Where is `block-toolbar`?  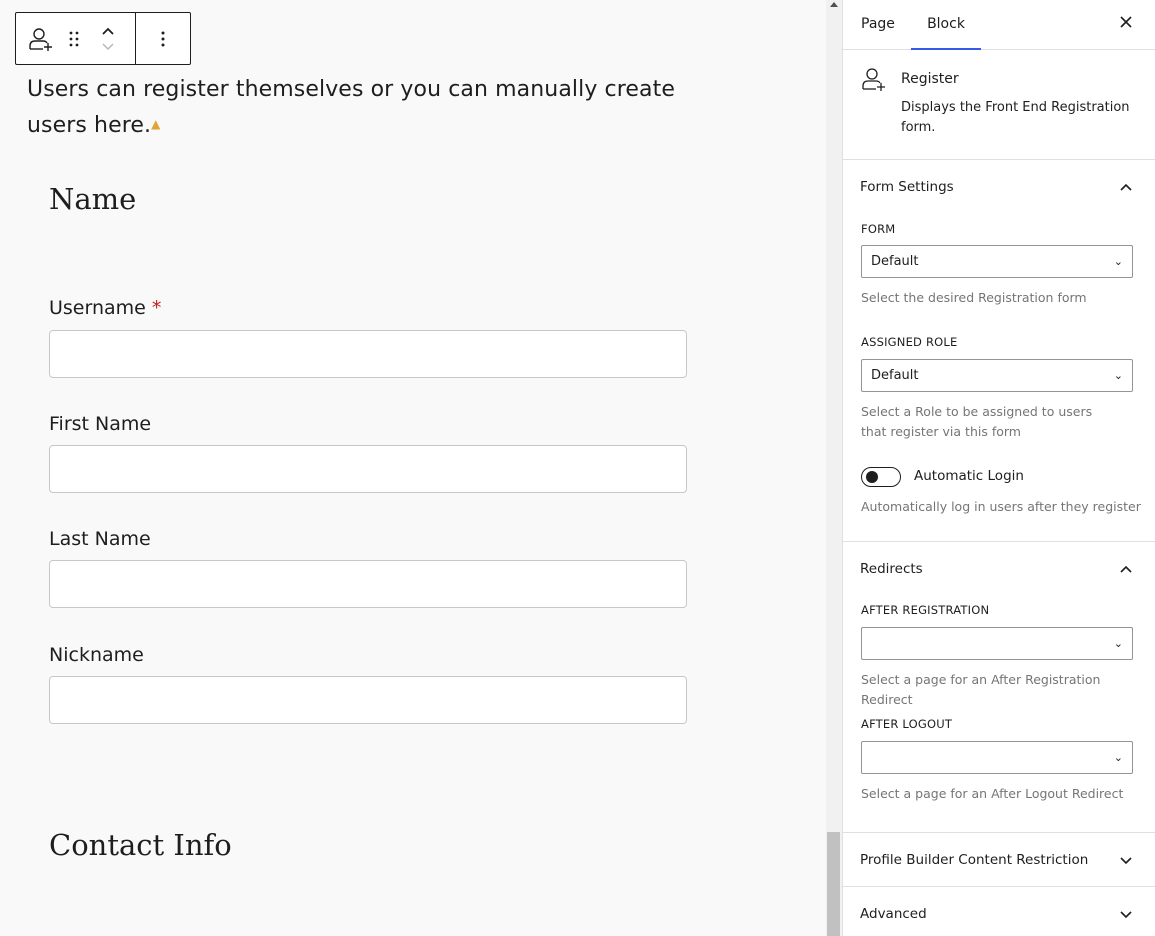 block-toolbar is located at coordinates (103, 38).